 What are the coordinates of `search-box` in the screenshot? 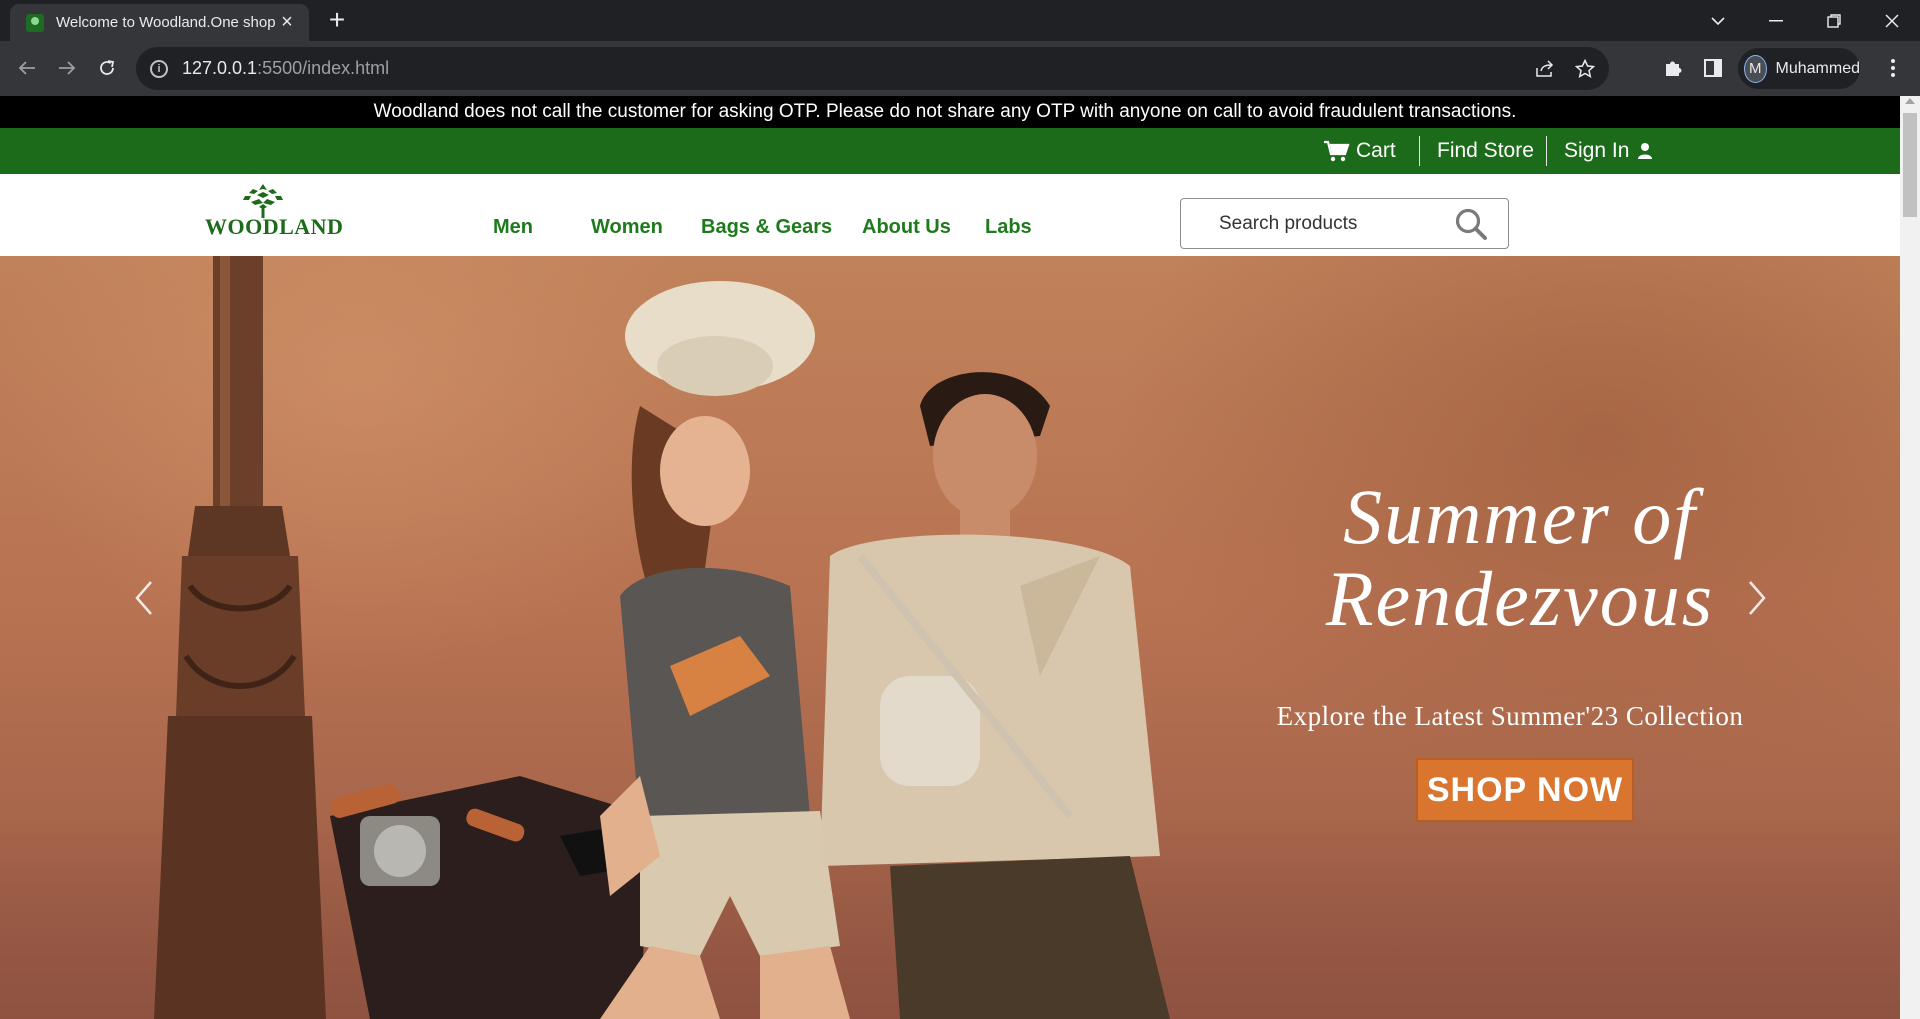 It's located at (1344, 223).